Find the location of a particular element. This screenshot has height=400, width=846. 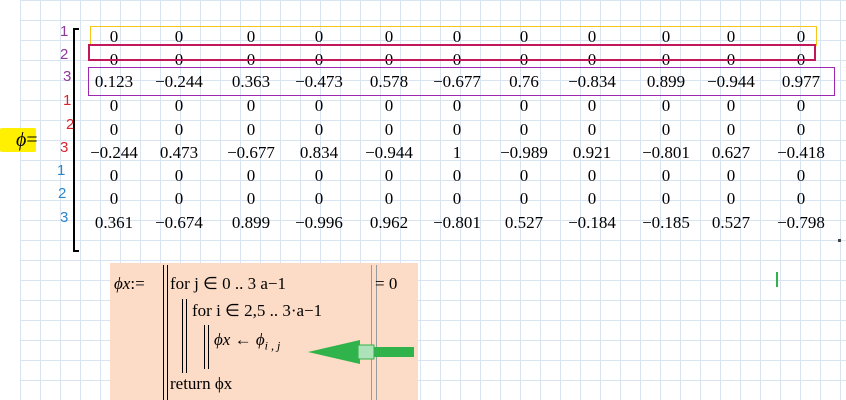

text-cursor is located at coordinates (777, 279).